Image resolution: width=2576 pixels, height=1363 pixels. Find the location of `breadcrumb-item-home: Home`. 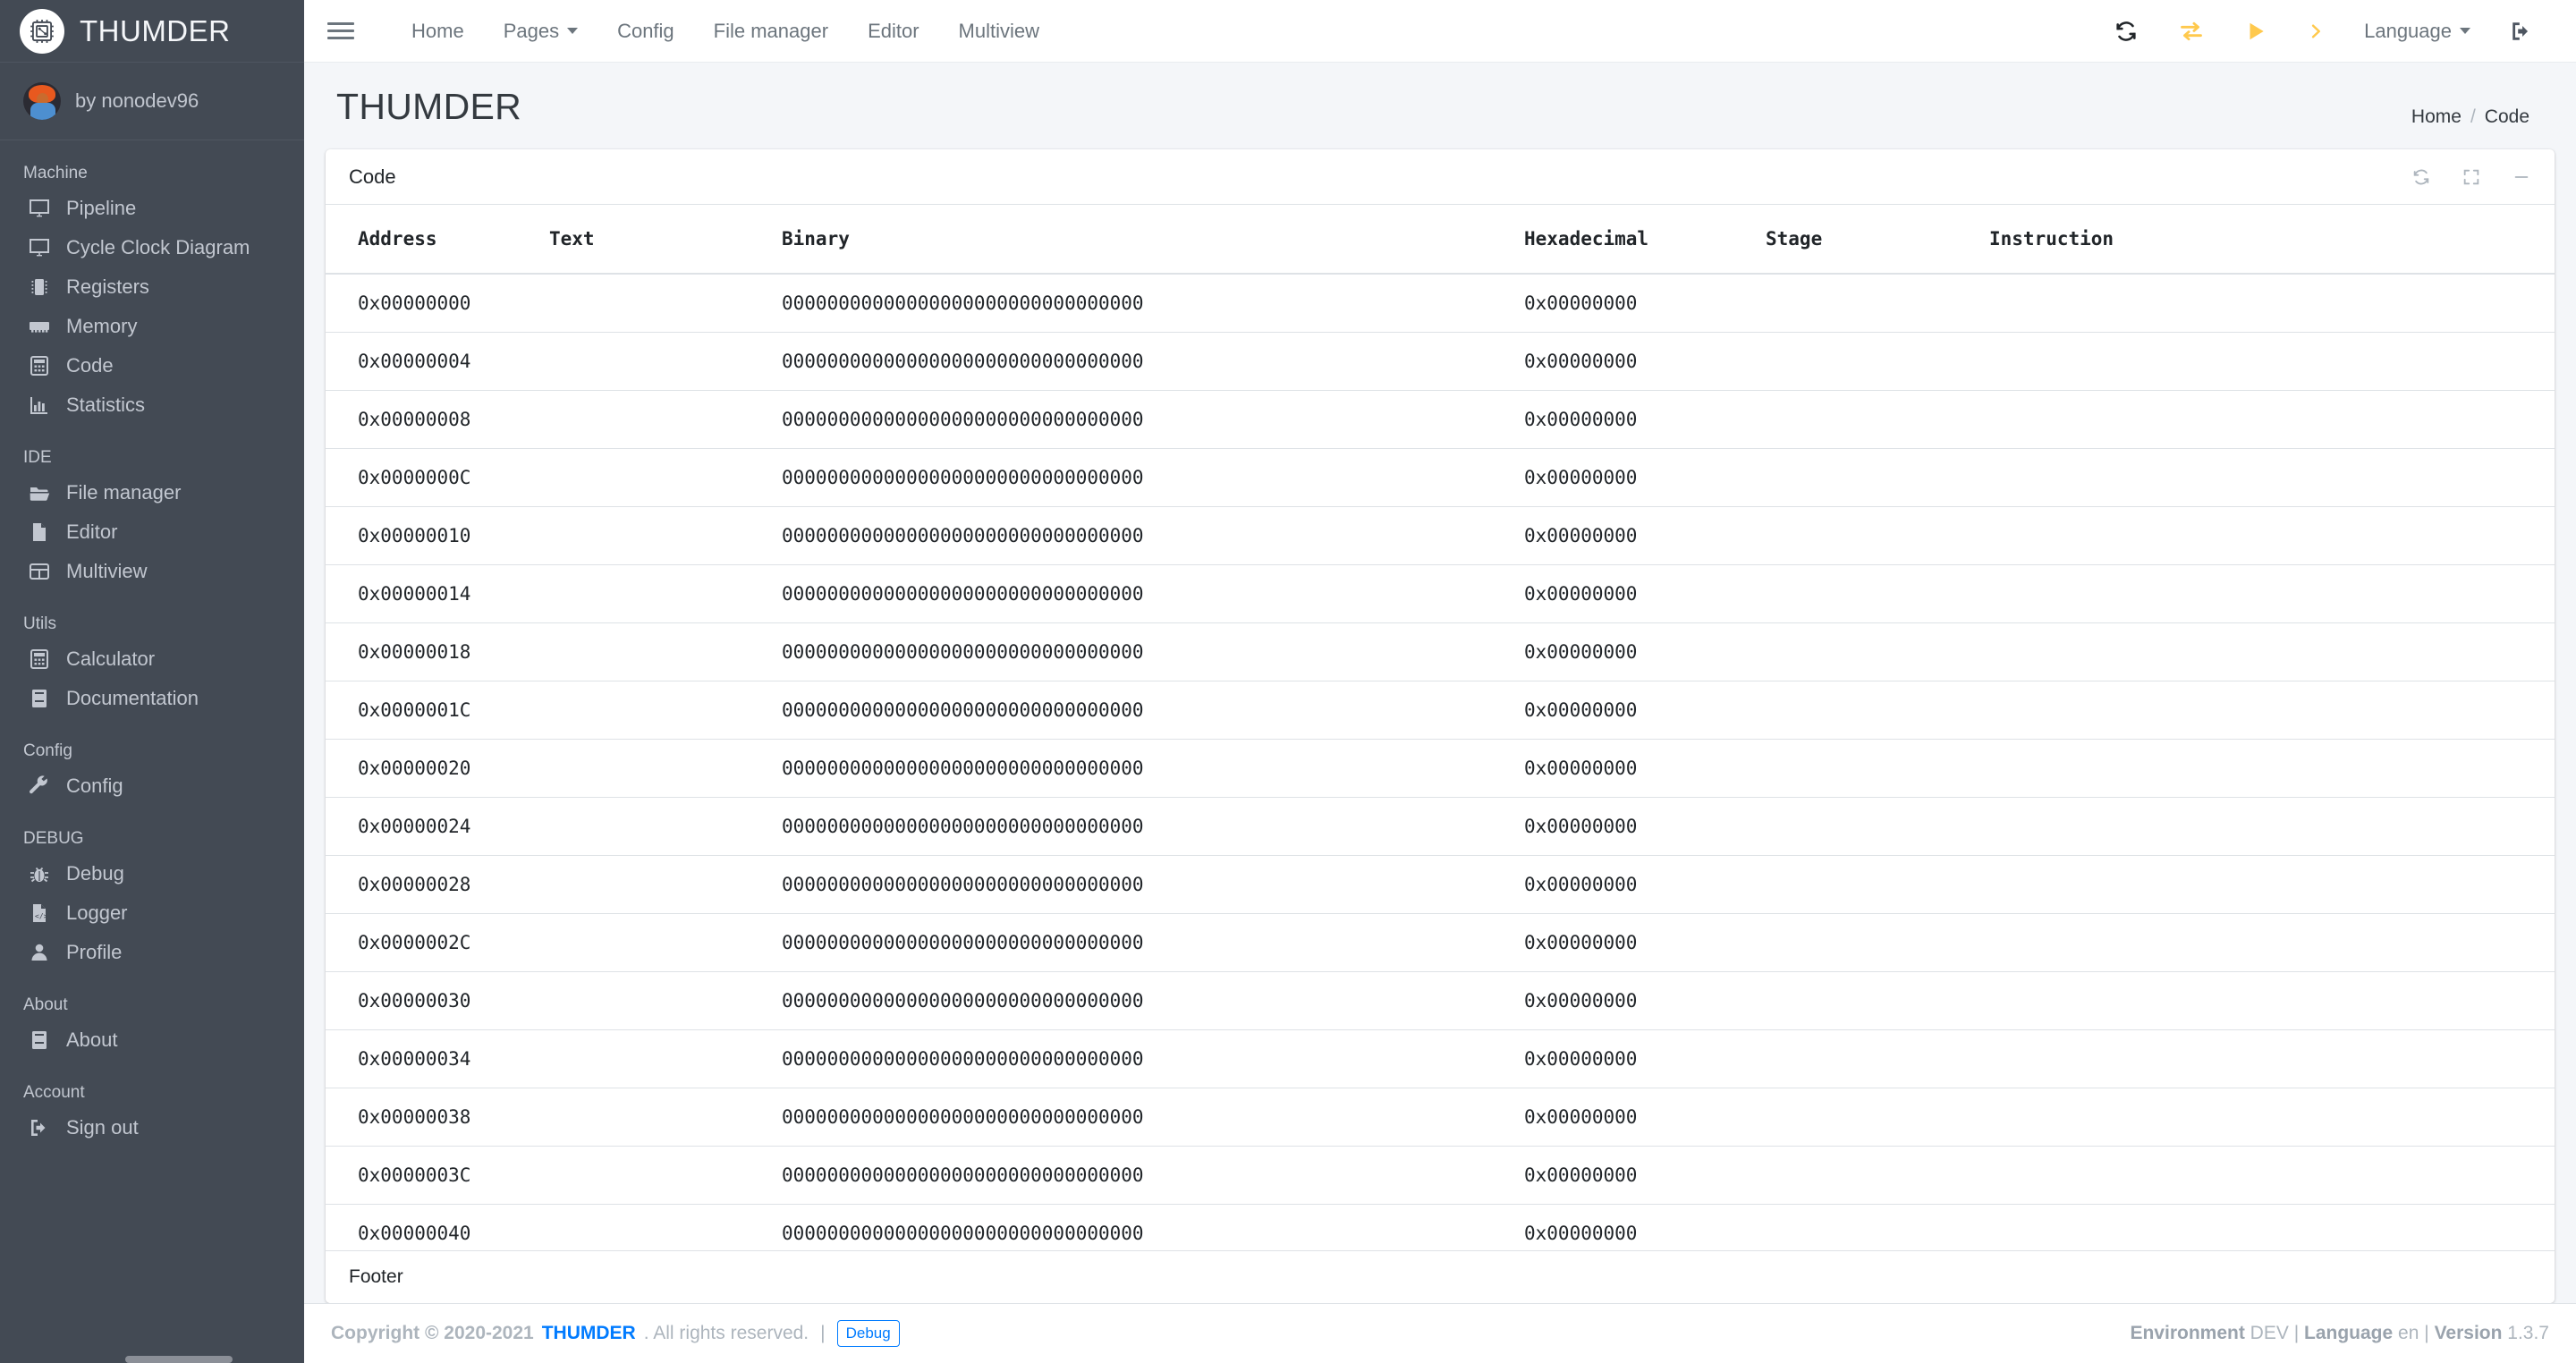

breadcrumb-item-home: Home is located at coordinates (2436, 117).